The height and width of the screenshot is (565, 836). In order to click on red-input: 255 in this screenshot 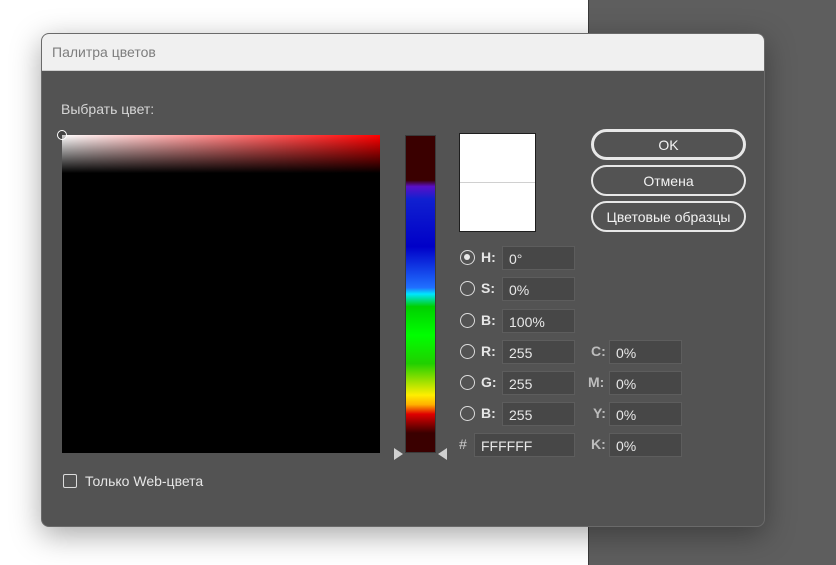, I will do `click(538, 352)`.